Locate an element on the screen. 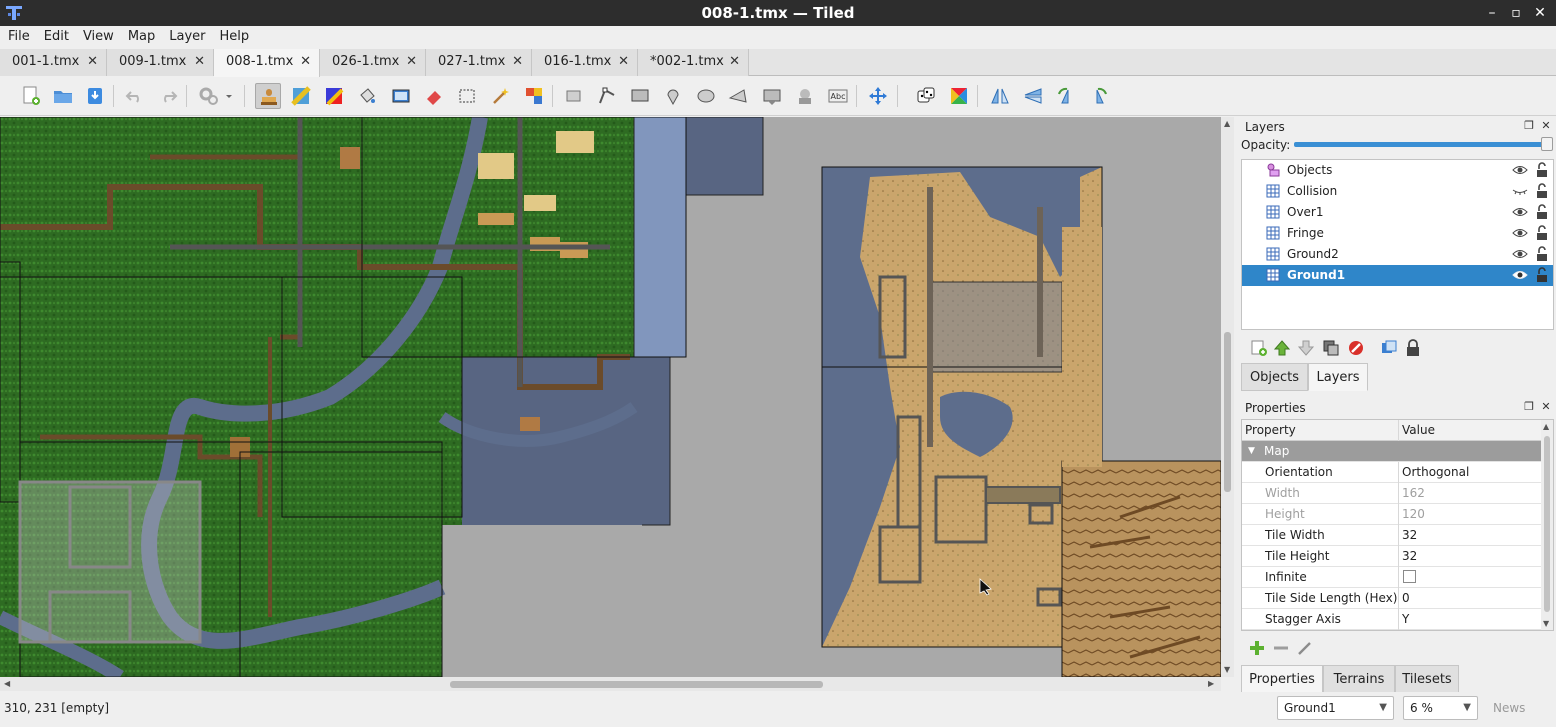 This screenshot has height=727, width=1556. insert-rectangle-tool is located at coordinates (640, 96).